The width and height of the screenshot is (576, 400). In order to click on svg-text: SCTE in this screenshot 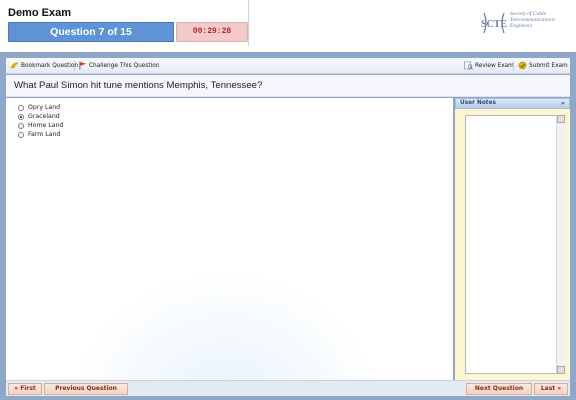, I will do `click(494, 24)`.